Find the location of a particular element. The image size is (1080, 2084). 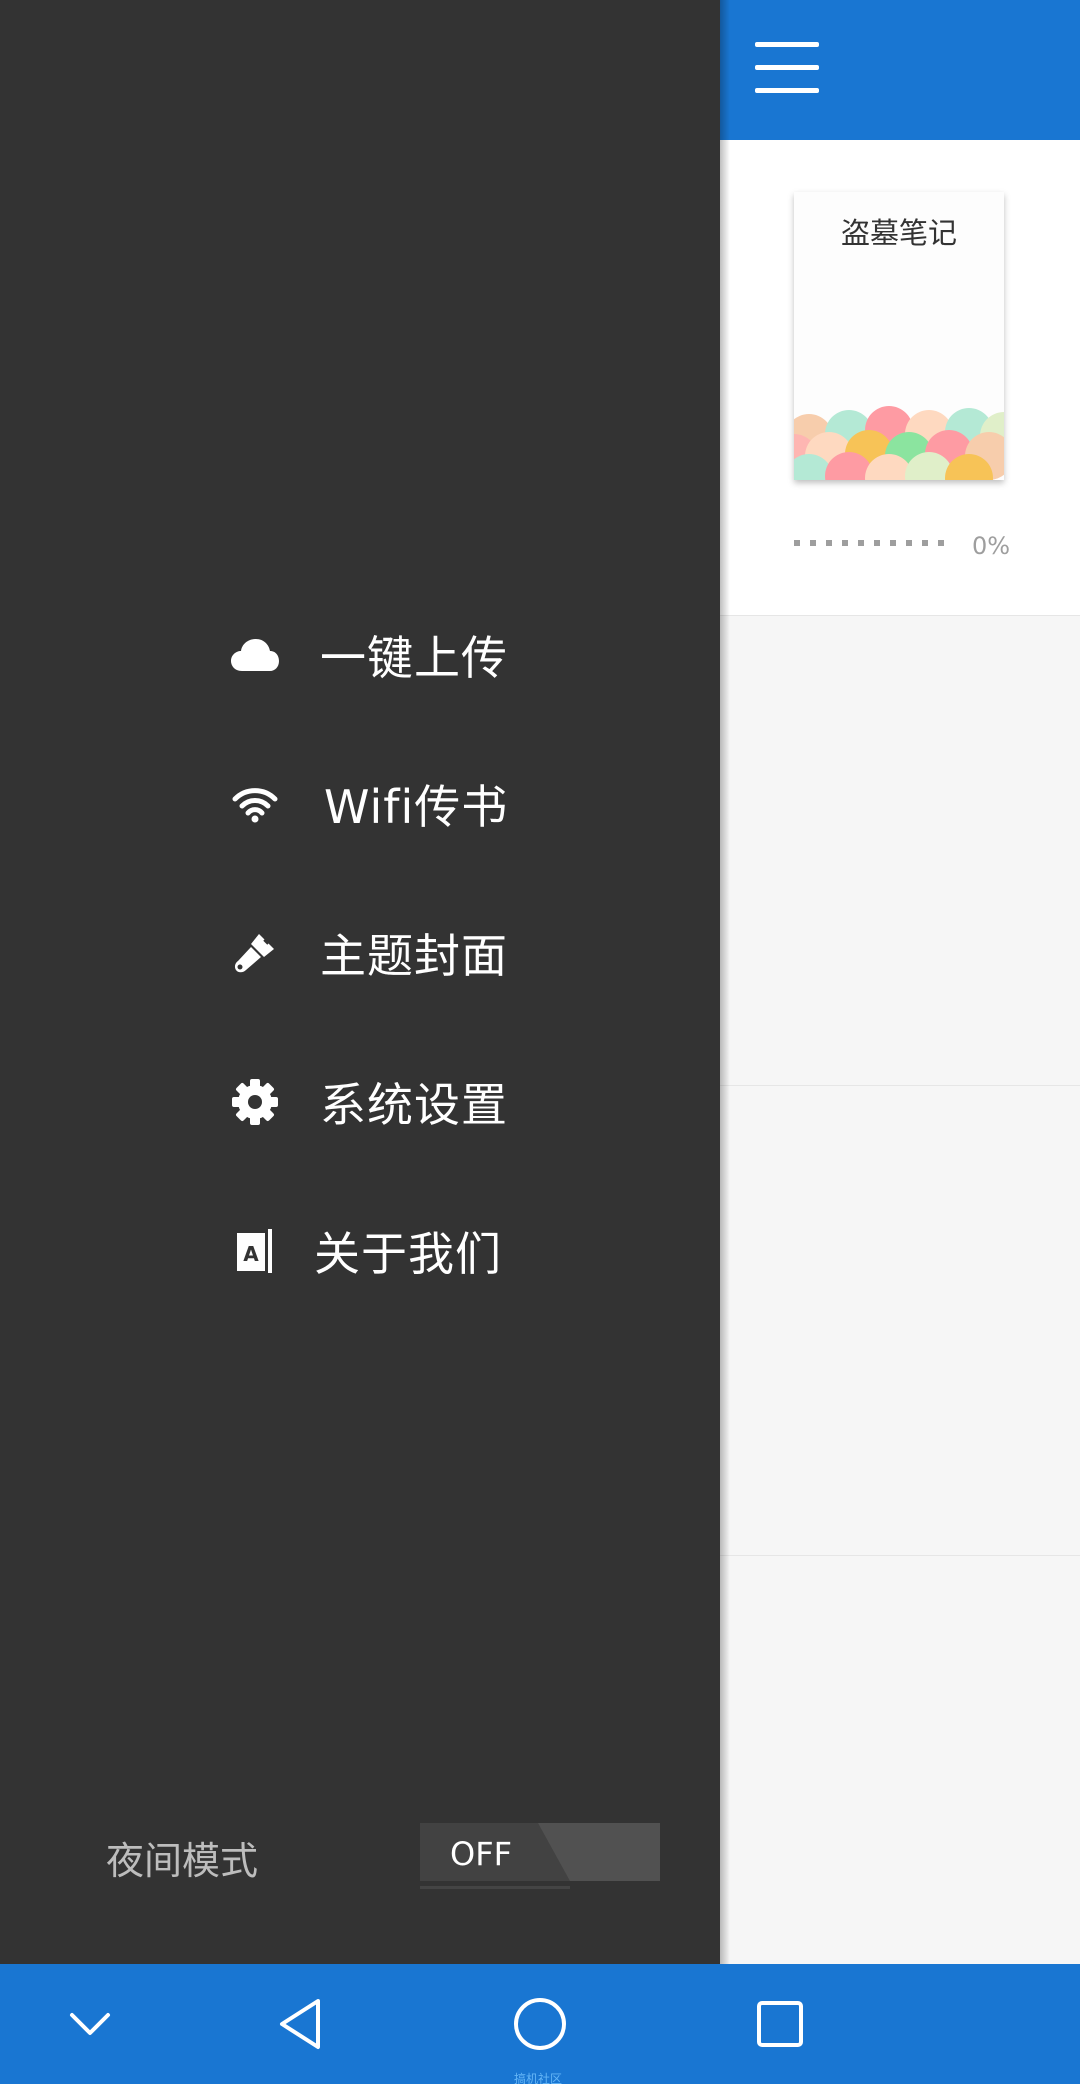

progress-dots is located at coordinates (869, 543).